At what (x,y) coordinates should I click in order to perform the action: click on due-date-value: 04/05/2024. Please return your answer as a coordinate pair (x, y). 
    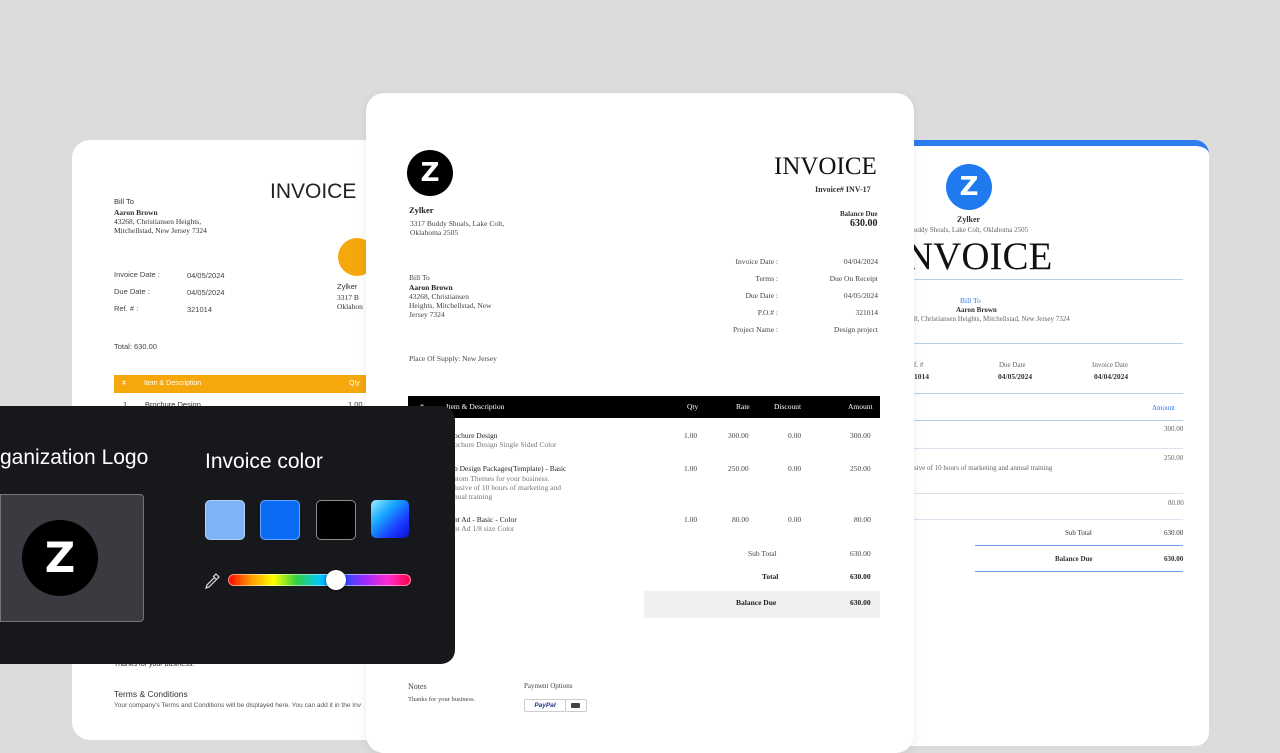
    Looking at the image, I should click on (206, 292).